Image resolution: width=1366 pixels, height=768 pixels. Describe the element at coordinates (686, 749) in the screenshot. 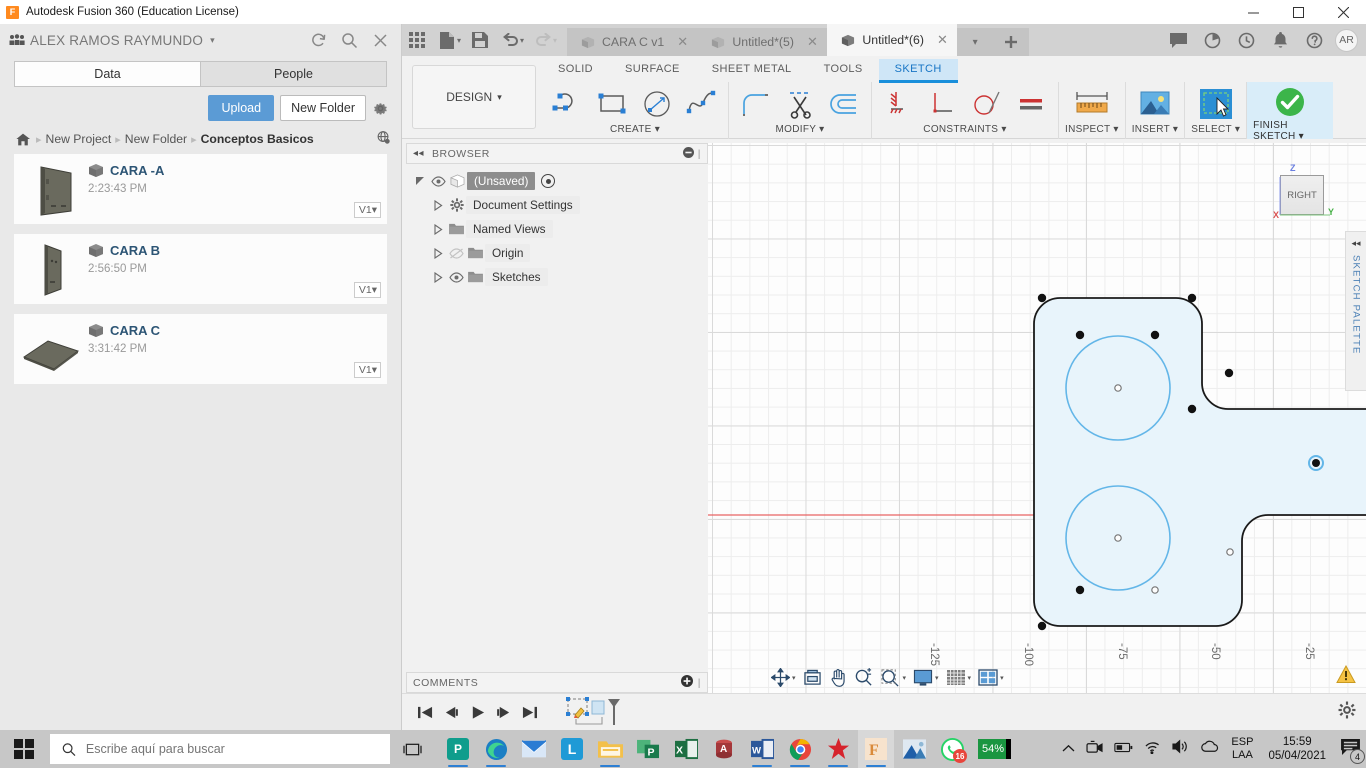

I see `taskbar-app-excel: X` at that location.